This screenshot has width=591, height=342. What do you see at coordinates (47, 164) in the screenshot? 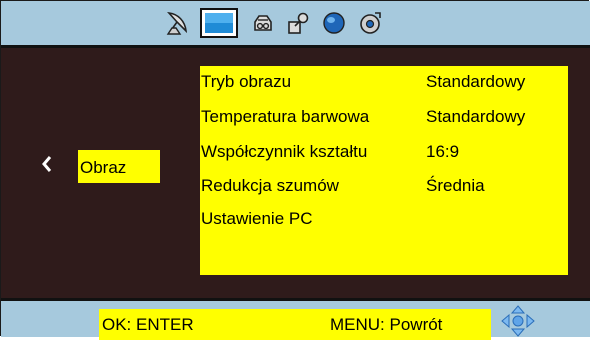
I see `back-arrow-icon` at bounding box center [47, 164].